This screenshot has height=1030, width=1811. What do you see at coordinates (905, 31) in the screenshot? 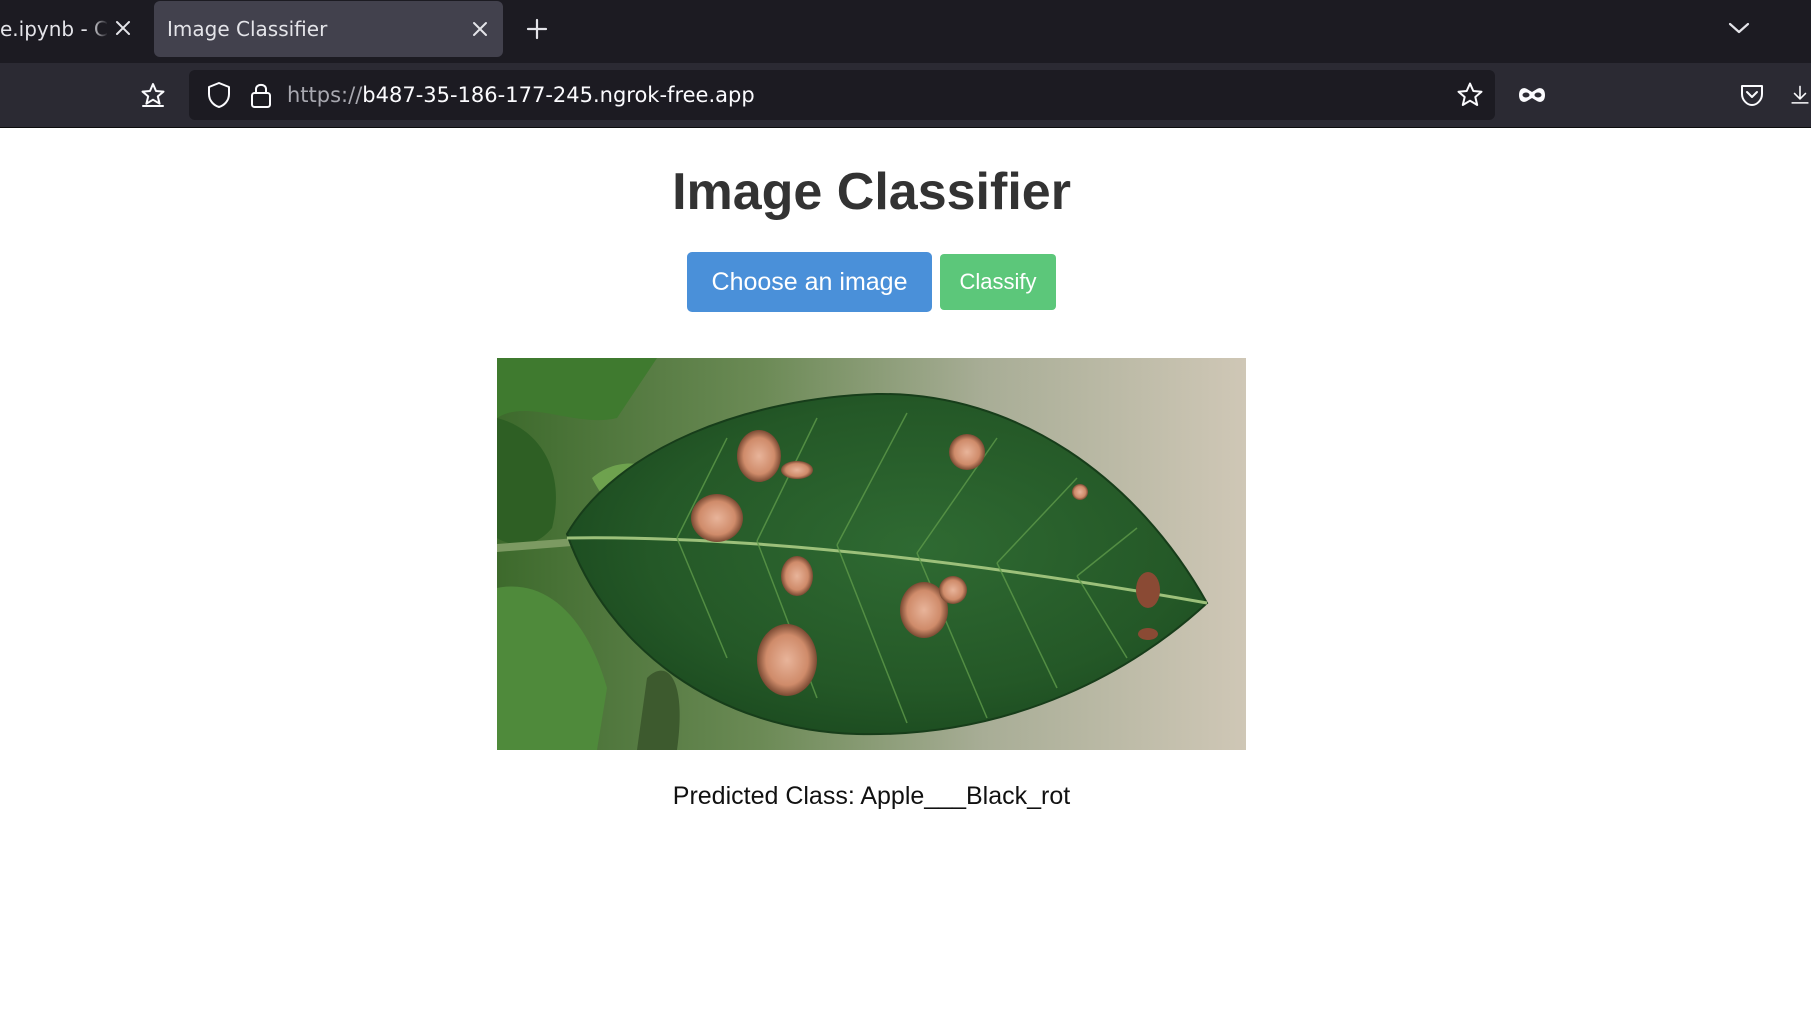
I see `tab-strip: e.ipynb - Colab Image Classifier` at bounding box center [905, 31].